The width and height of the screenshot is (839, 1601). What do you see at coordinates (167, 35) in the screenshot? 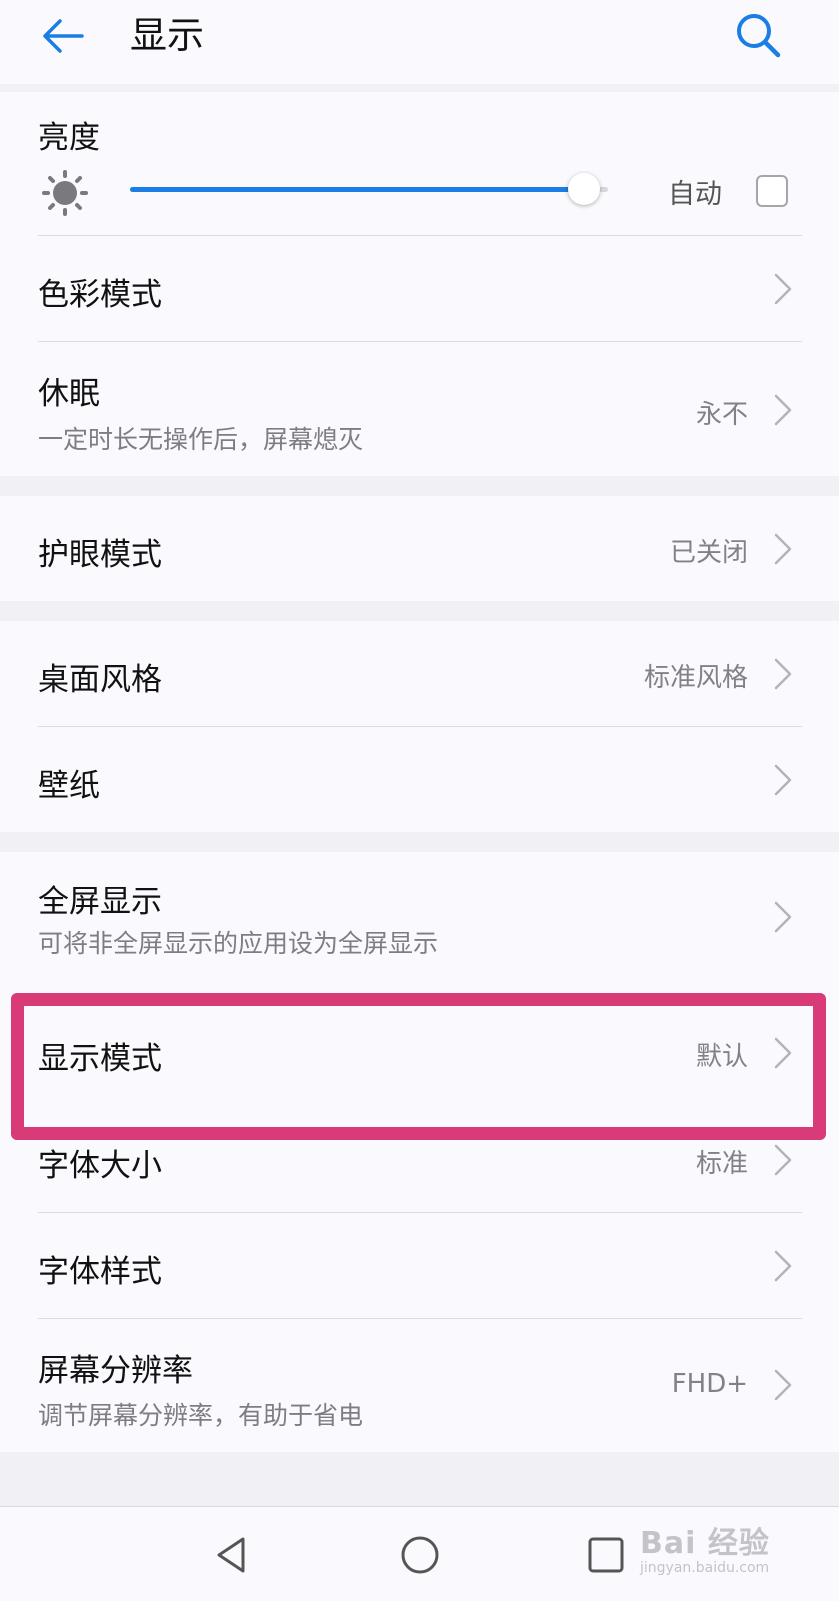
I see `page-title: 显示` at bounding box center [167, 35].